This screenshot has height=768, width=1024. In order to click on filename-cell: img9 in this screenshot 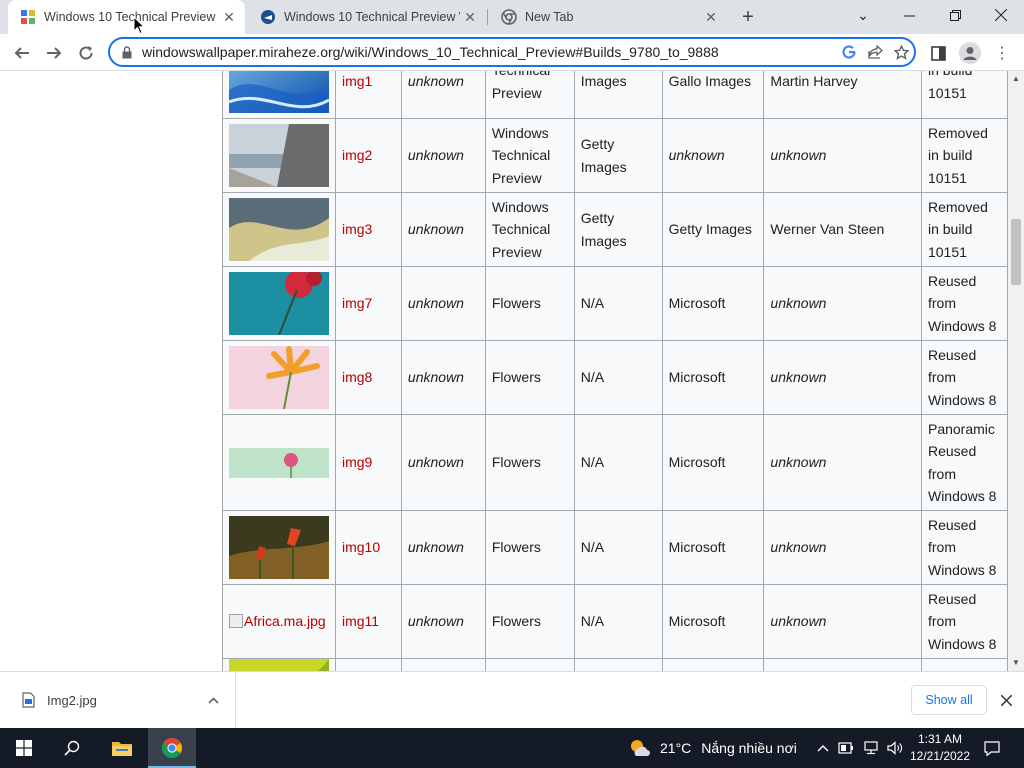, I will do `click(368, 462)`.